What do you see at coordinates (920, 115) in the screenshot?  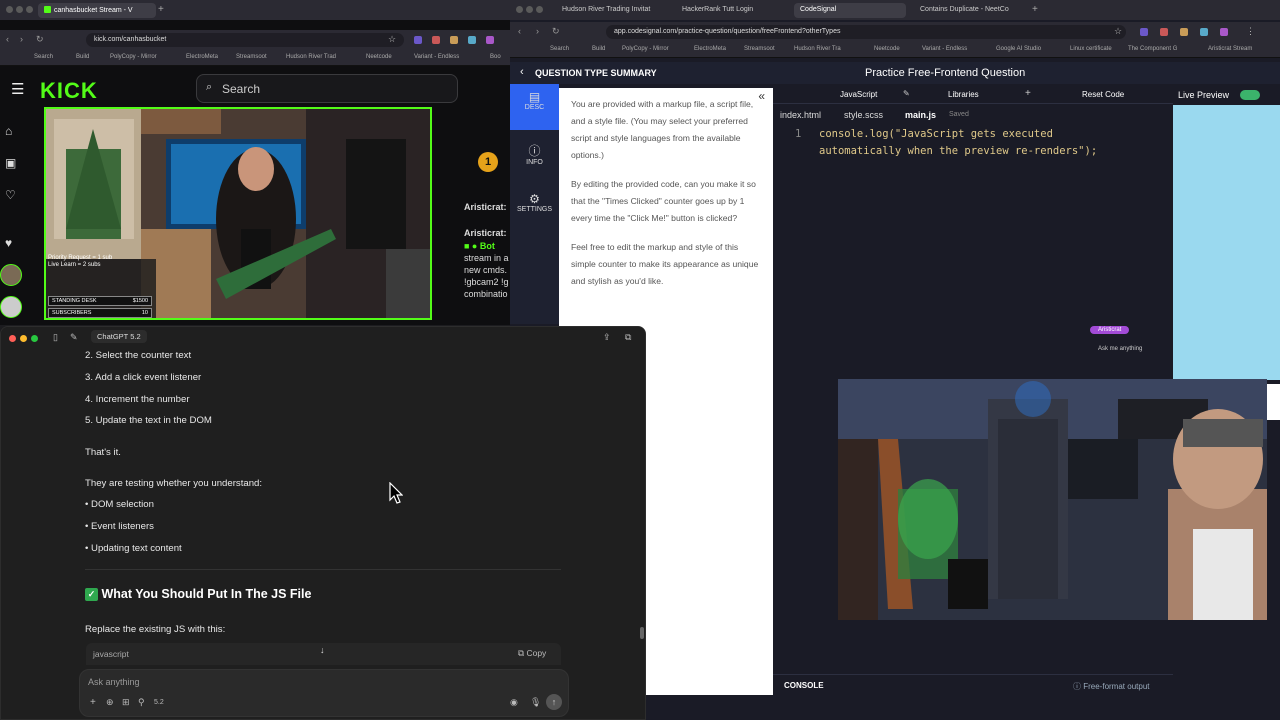 I see `file-tab-js: main.js` at bounding box center [920, 115].